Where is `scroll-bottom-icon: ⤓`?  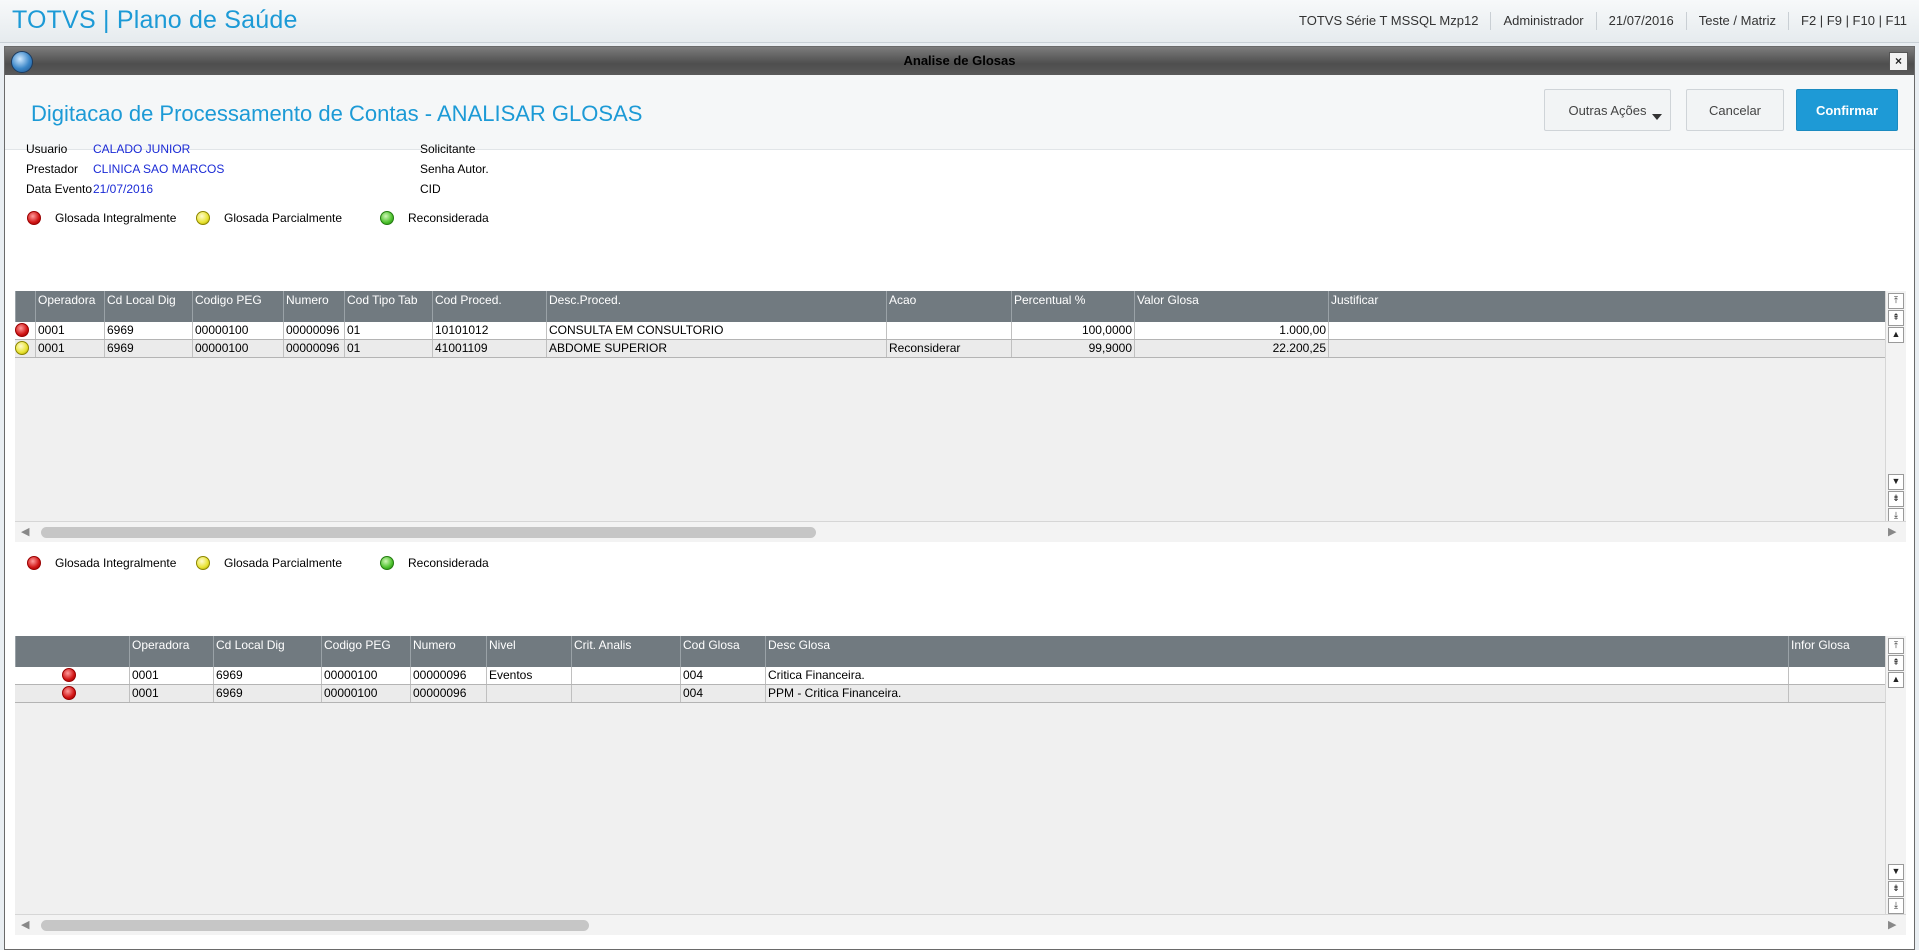 scroll-bottom-icon: ⤓ is located at coordinates (1896, 906).